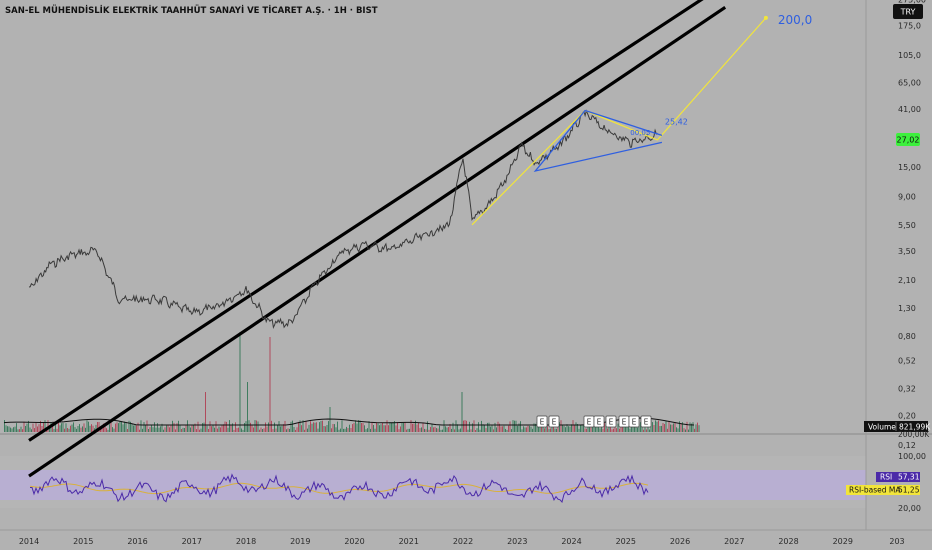 The width and height of the screenshot is (932, 550). What do you see at coordinates (907, 308) in the screenshot?
I see `price-tick-label: 1,30` at bounding box center [907, 308].